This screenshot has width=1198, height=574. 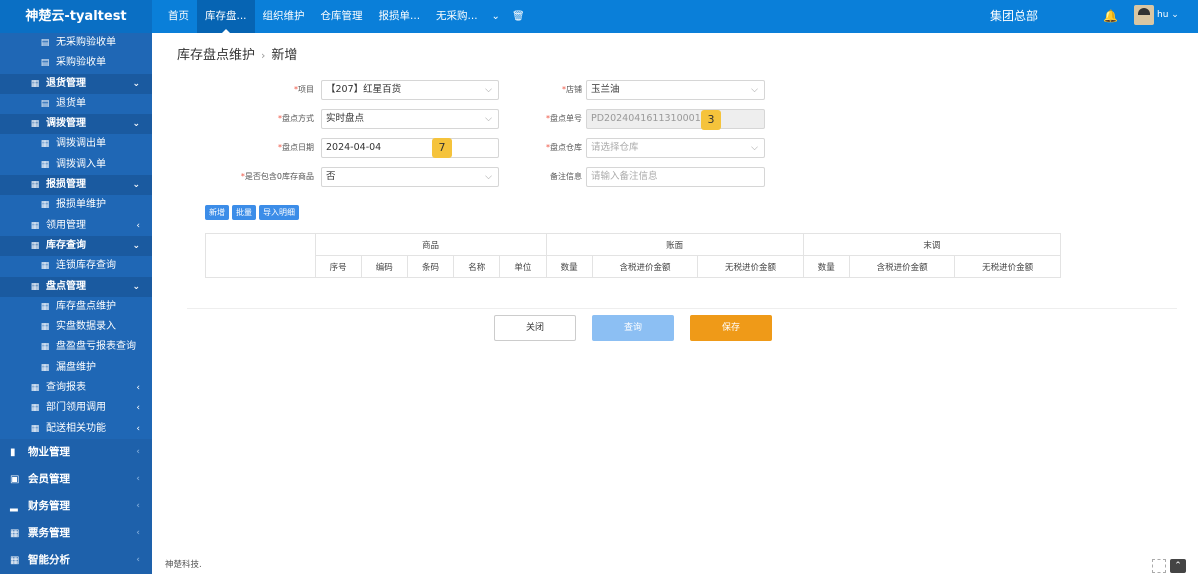 What do you see at coordinates (178, 16) in the screenshot?
I see `nav-home: 首页` at bounding box center [178, 16].